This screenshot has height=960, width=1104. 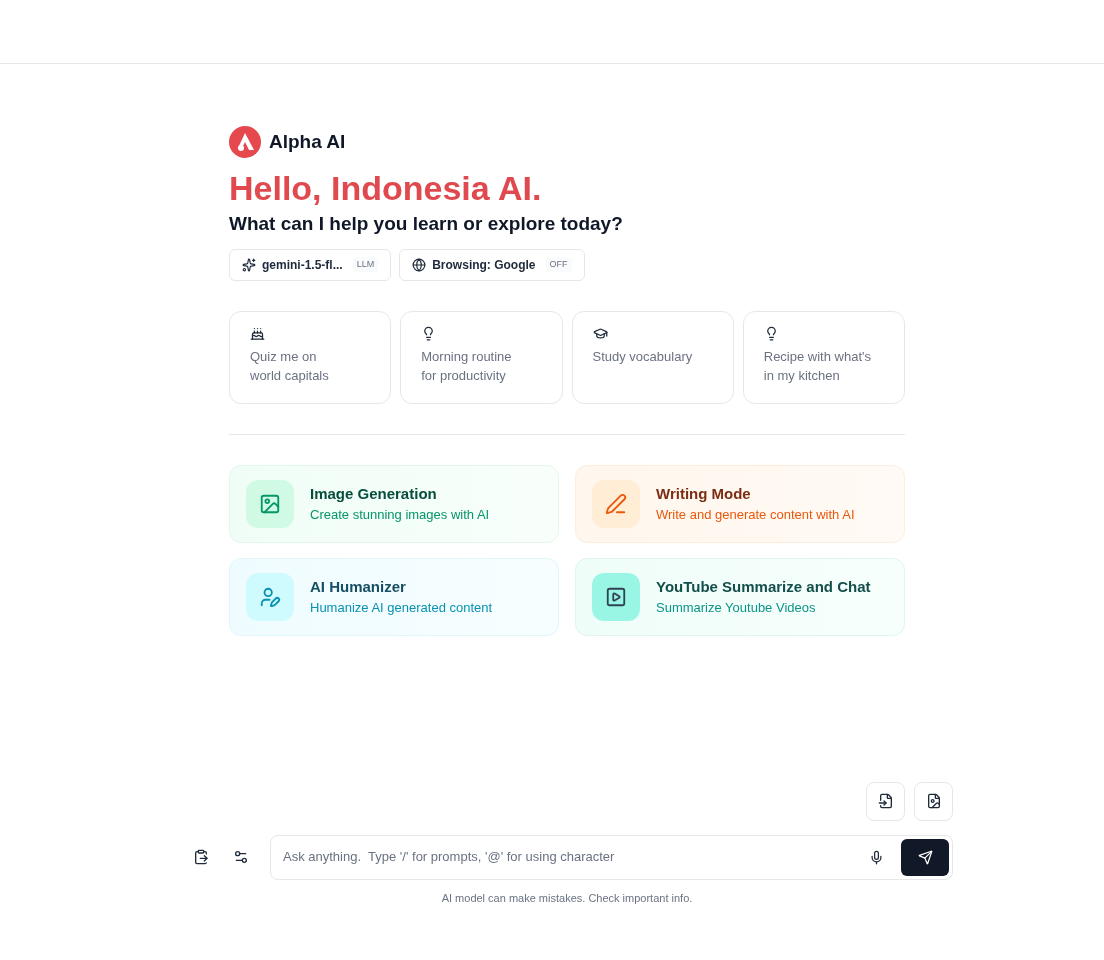 What do you see at coordinates (358, 586) in the screenshot?
I see `feature-title: AI Humanizer` at bounding box center [358, 586].